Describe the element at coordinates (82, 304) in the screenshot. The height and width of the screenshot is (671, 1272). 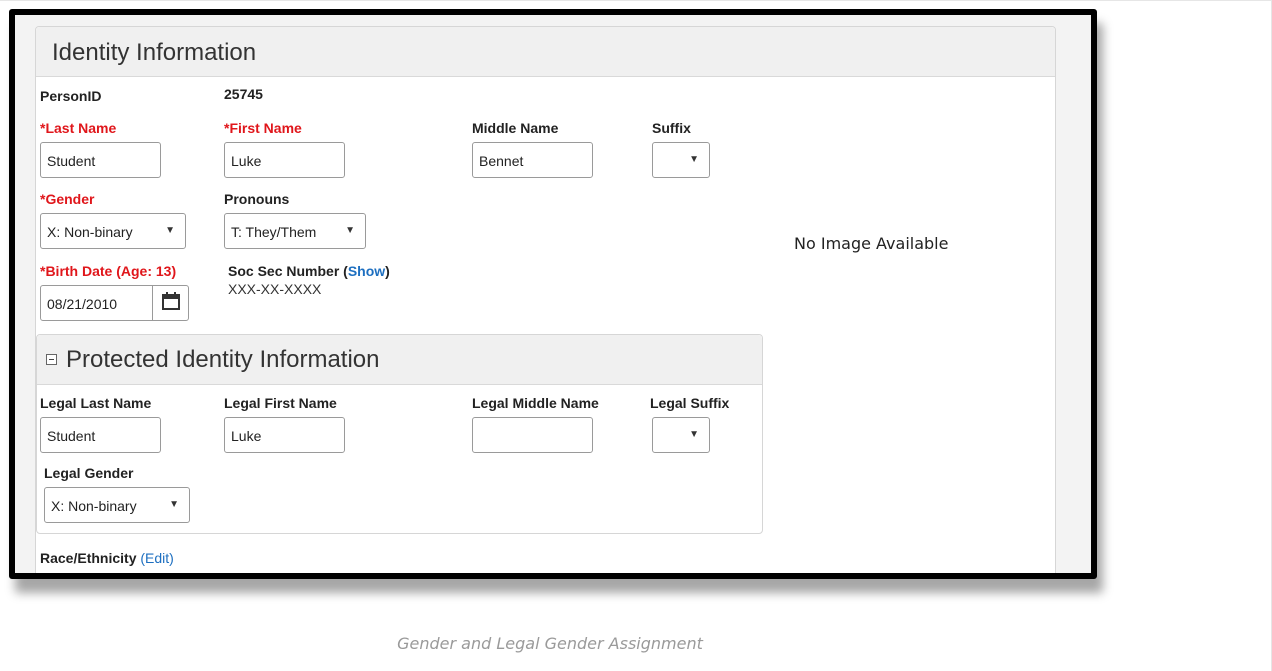
I see `birth-date-value: 08/21/2010` at that location.